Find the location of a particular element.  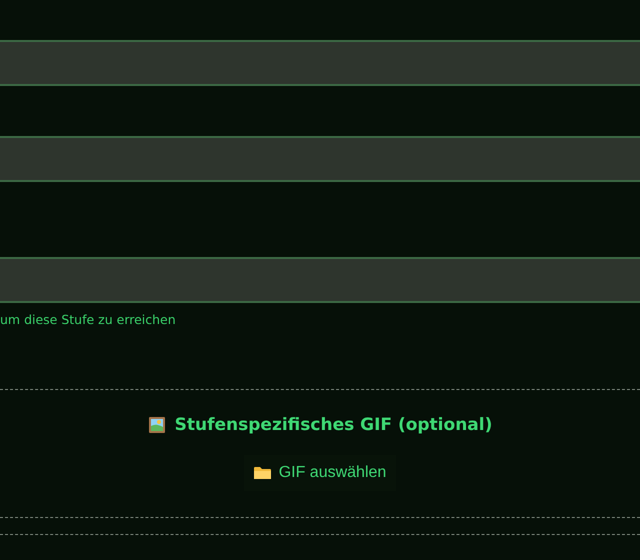

folder-icon is located at coordinates (262, 473).